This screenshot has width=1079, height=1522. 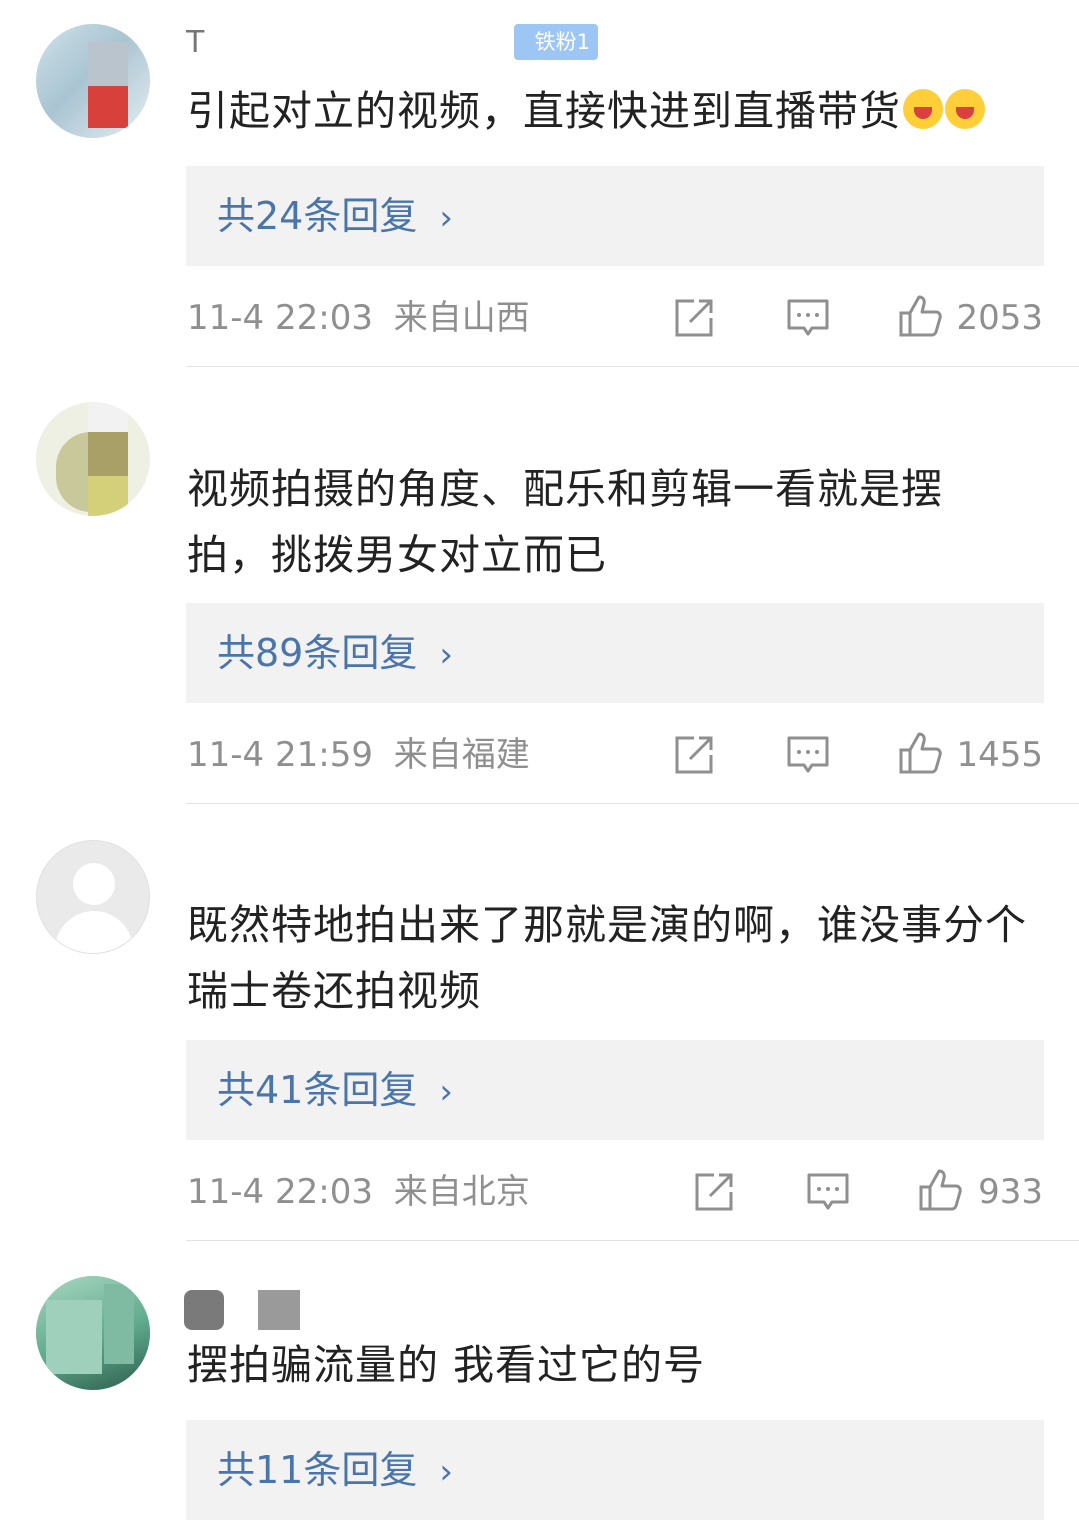 I want to click on comment-meta: 11-4 21:59 来自福建, so click(x=358, y=755).